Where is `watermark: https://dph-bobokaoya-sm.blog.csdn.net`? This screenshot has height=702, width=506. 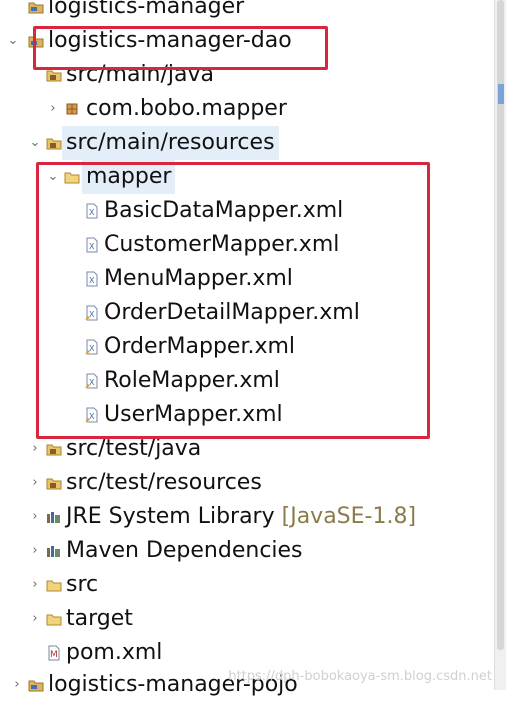
watermark: https://dph-bobokaoya-sm.blog.csdn.net is located at coordinates (360, 676).